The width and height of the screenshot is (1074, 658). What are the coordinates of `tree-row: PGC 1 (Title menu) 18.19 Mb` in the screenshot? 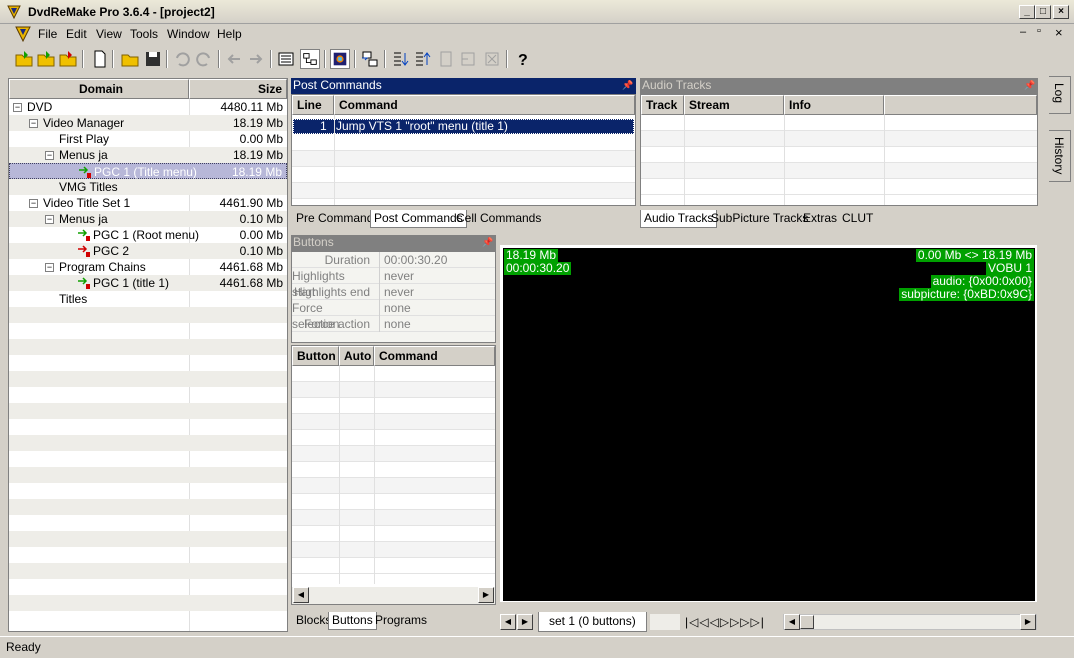 It's located at (148, 171).